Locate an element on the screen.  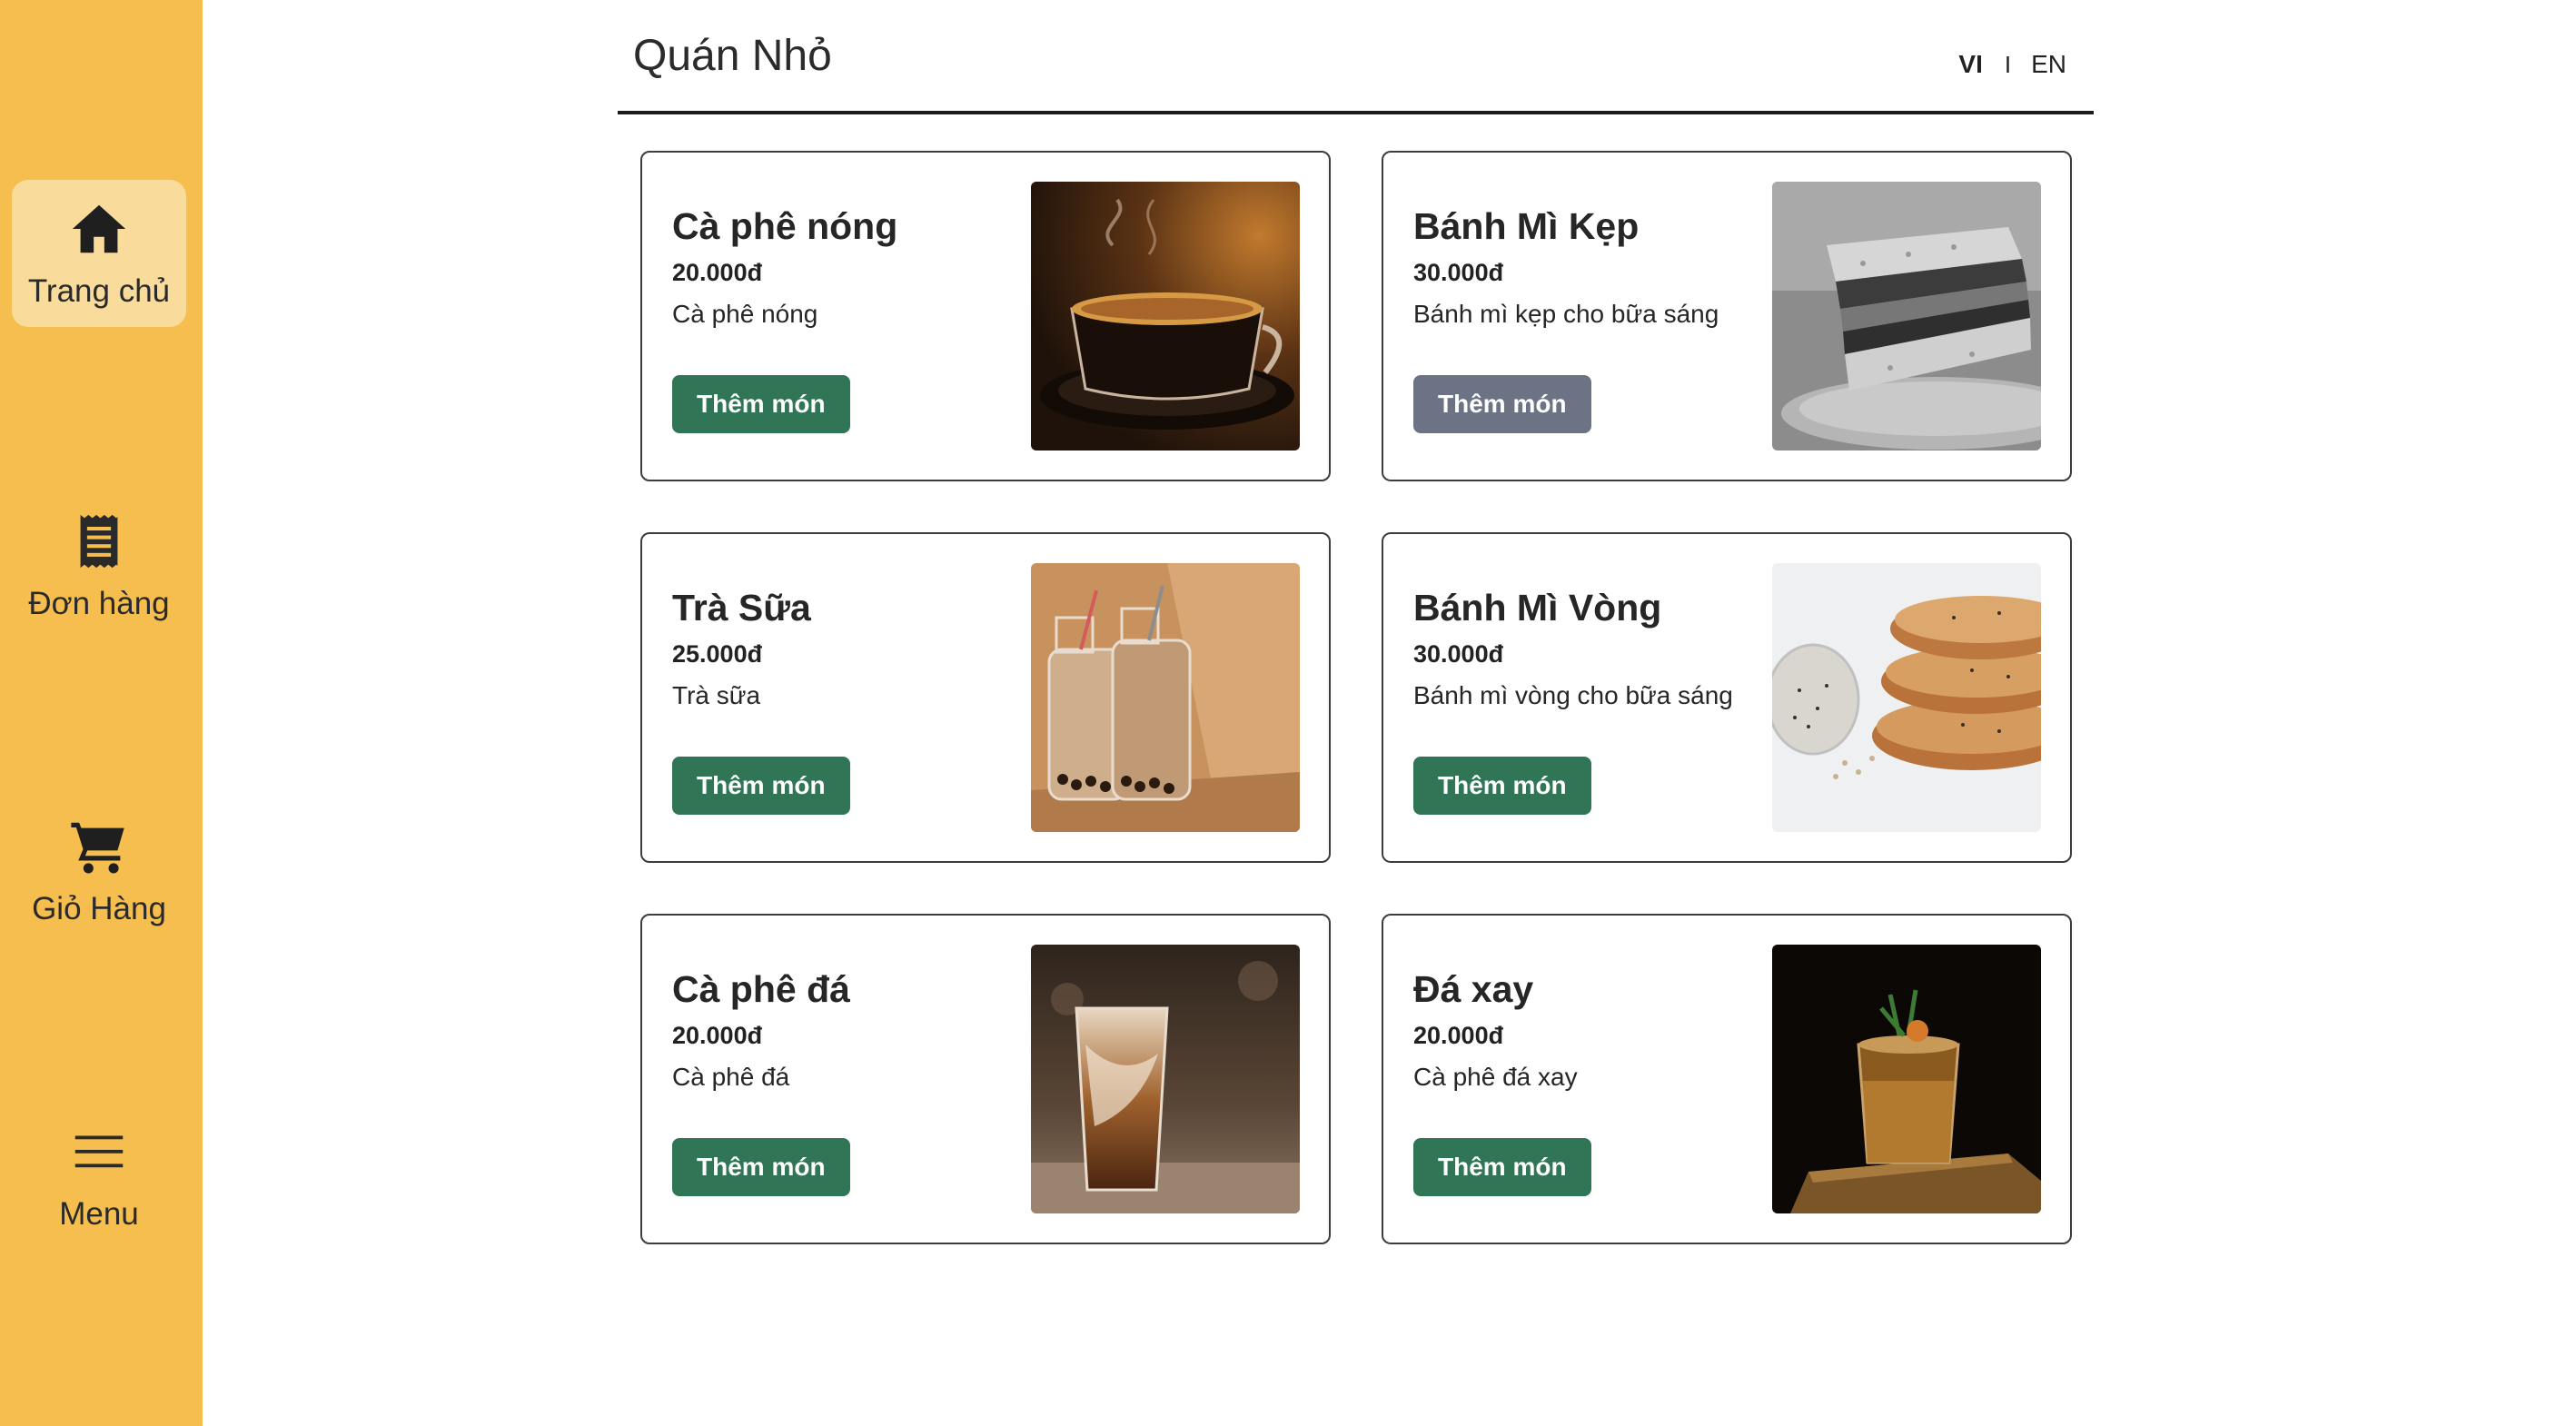
product-name: Bánh Mì Vòng is located at coordinates (1537, 608).